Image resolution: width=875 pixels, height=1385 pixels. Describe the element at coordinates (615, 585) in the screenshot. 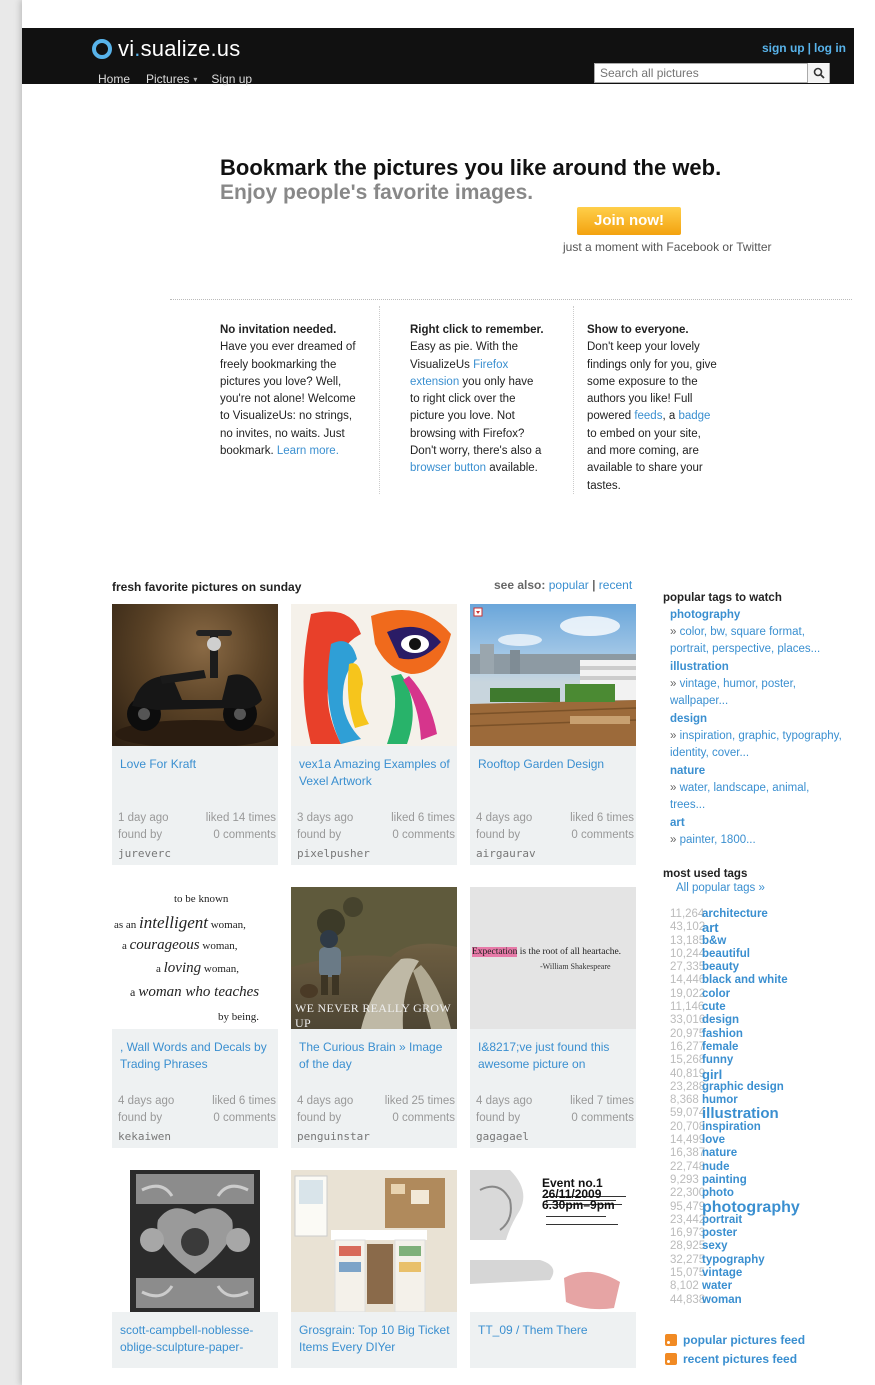

I see `recent-link: recent` at that location.